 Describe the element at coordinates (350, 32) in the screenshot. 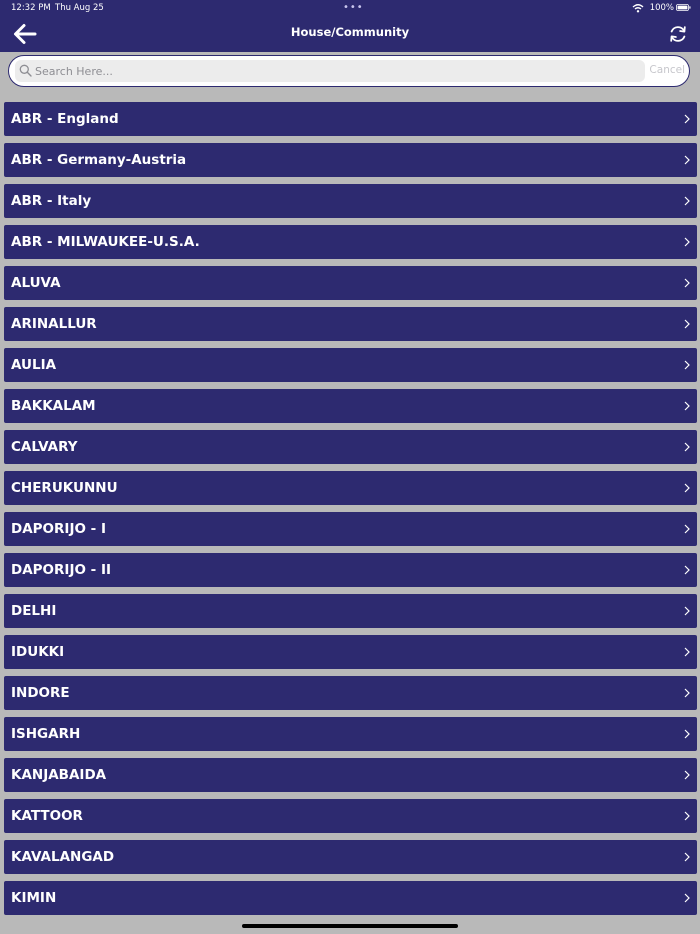

I see `page-title: House/Community` at that location.